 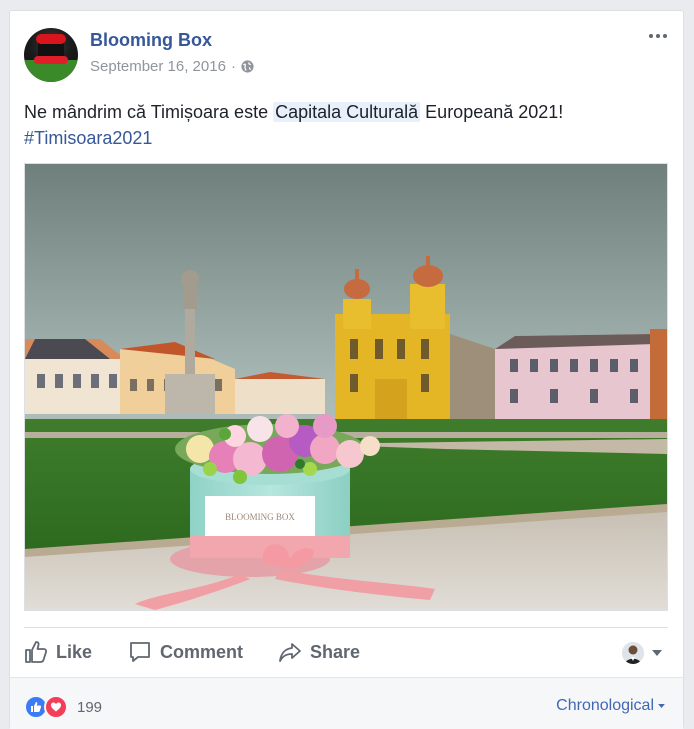 I want to click on like-button: Like, so click(x=58, y=652).